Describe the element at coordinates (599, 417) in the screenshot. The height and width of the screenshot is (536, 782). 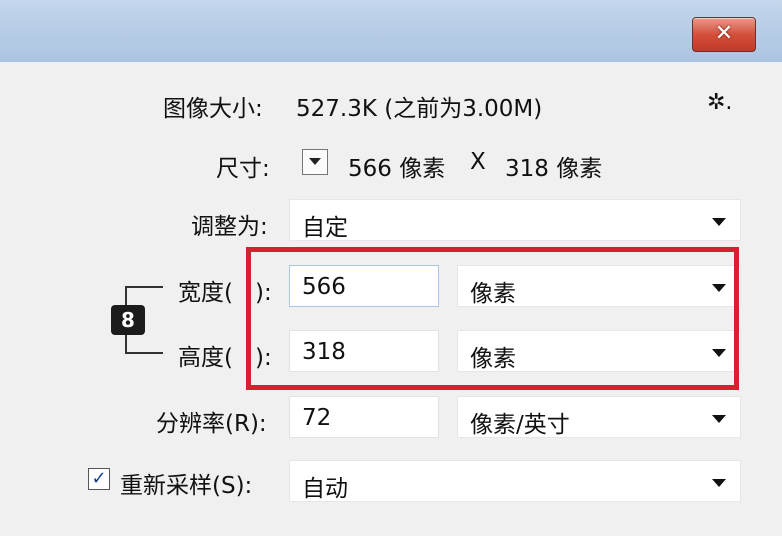
I see `resolution-unit-select: 像素/英寸` at that location.